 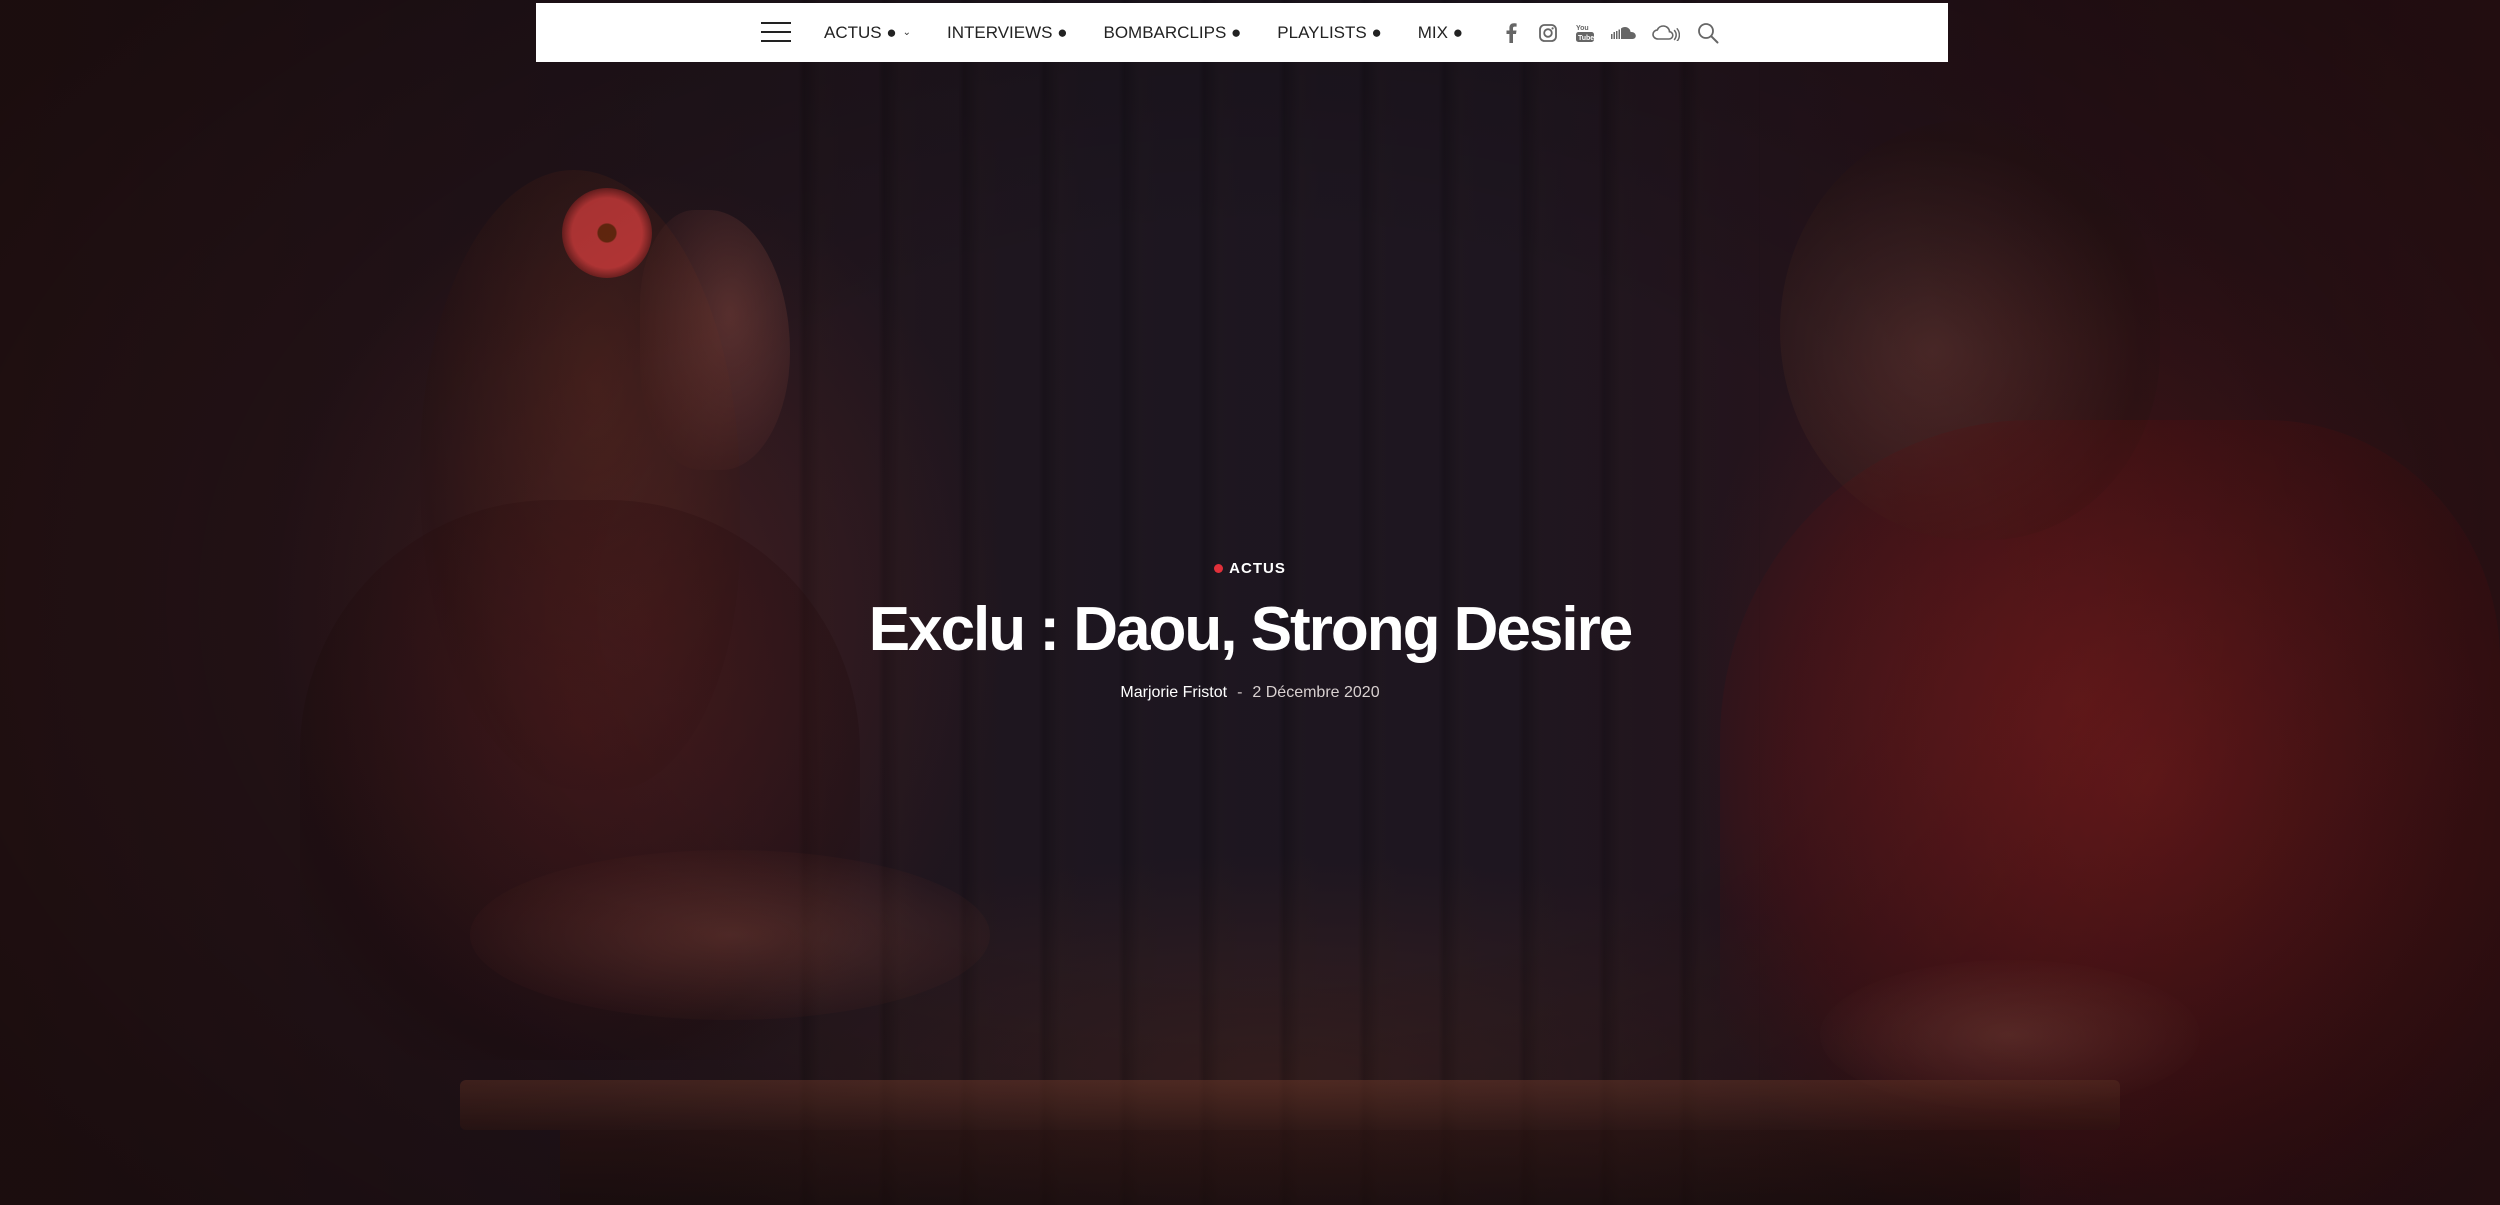 What do you see at coordinates (776, 32) in the screenshot?
I see `hamburger-menu-icon` at bounding box center [776, 32].